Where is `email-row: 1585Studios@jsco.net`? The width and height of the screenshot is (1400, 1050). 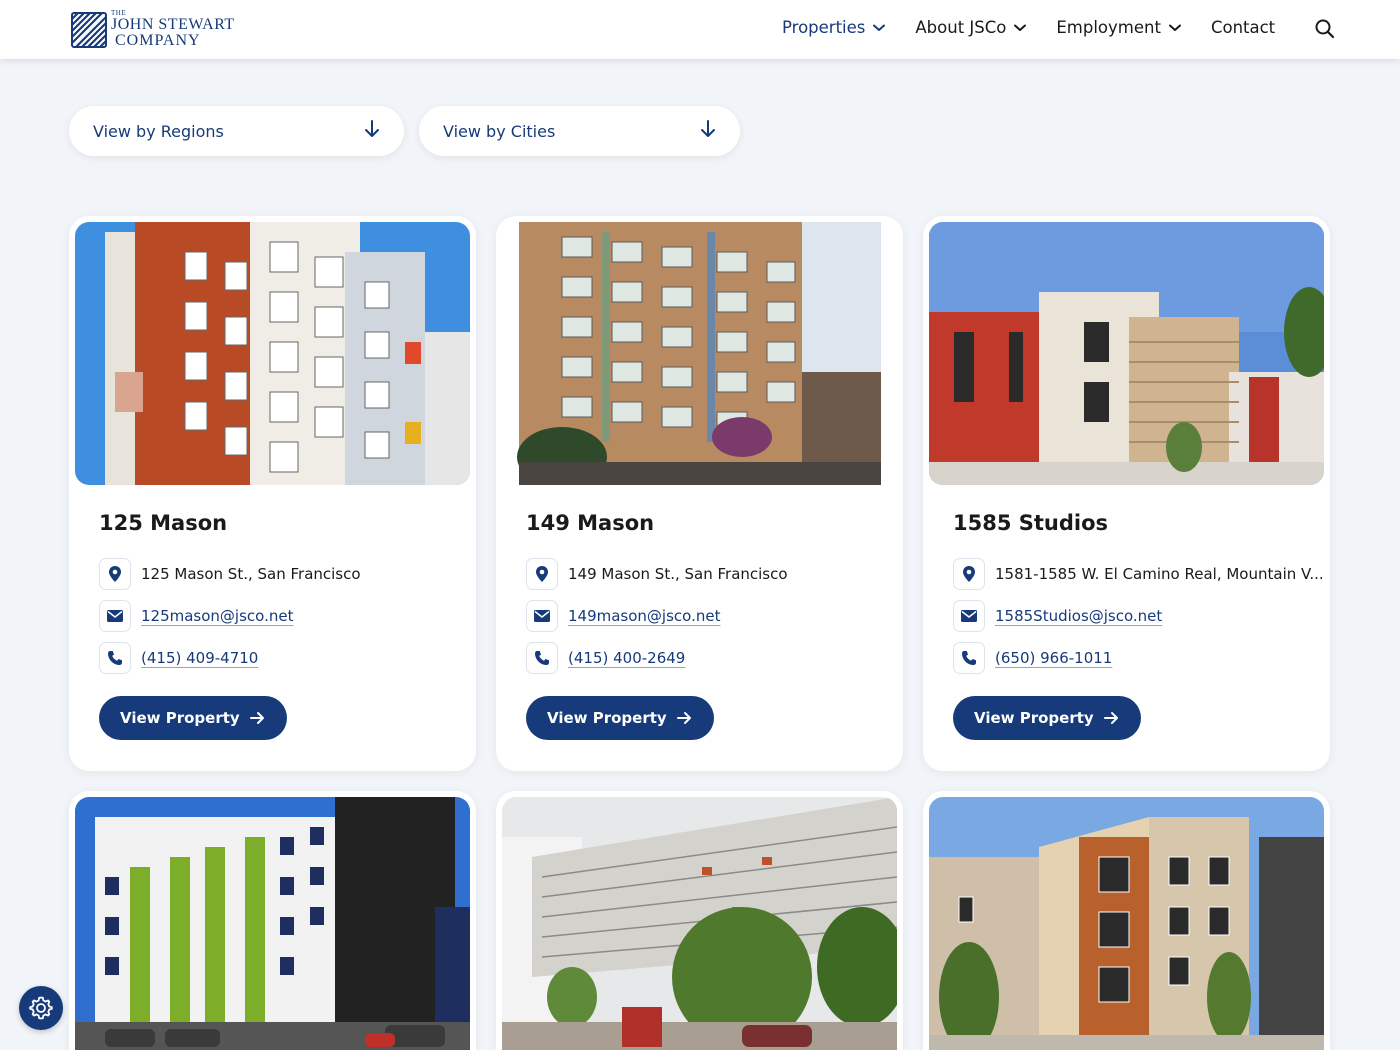
email-row: 1585Studios@jsco.net is located at coordinates (1057, 616).